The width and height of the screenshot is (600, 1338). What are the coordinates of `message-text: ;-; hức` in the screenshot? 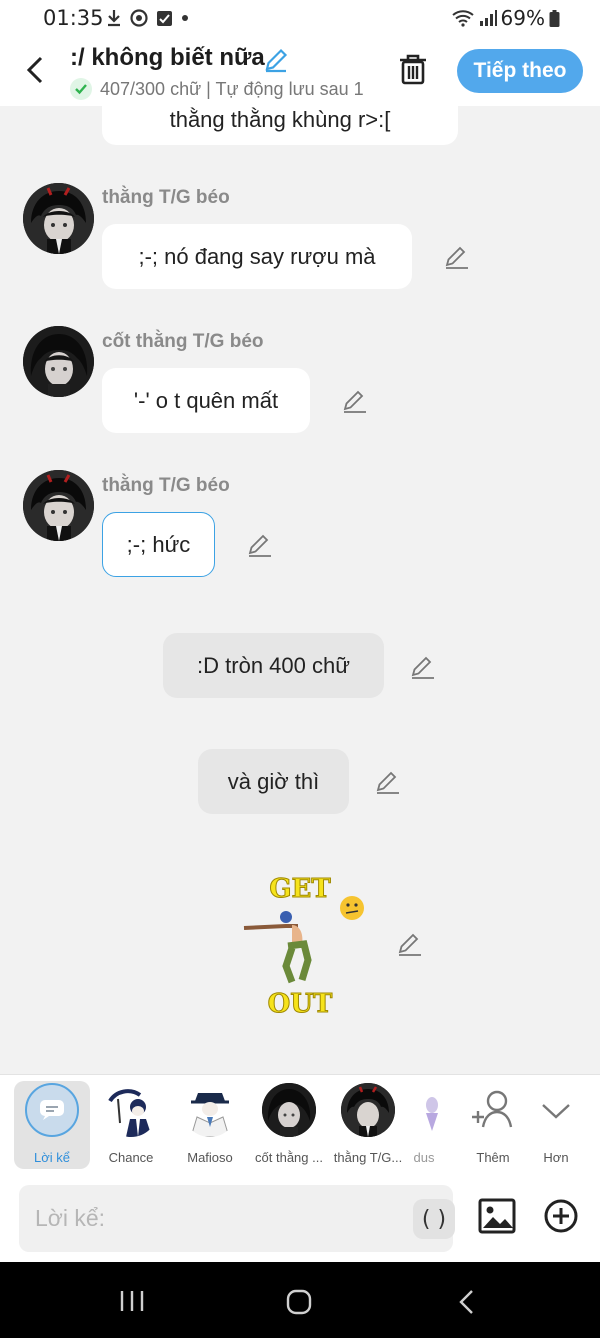 It's located at (158, 544).